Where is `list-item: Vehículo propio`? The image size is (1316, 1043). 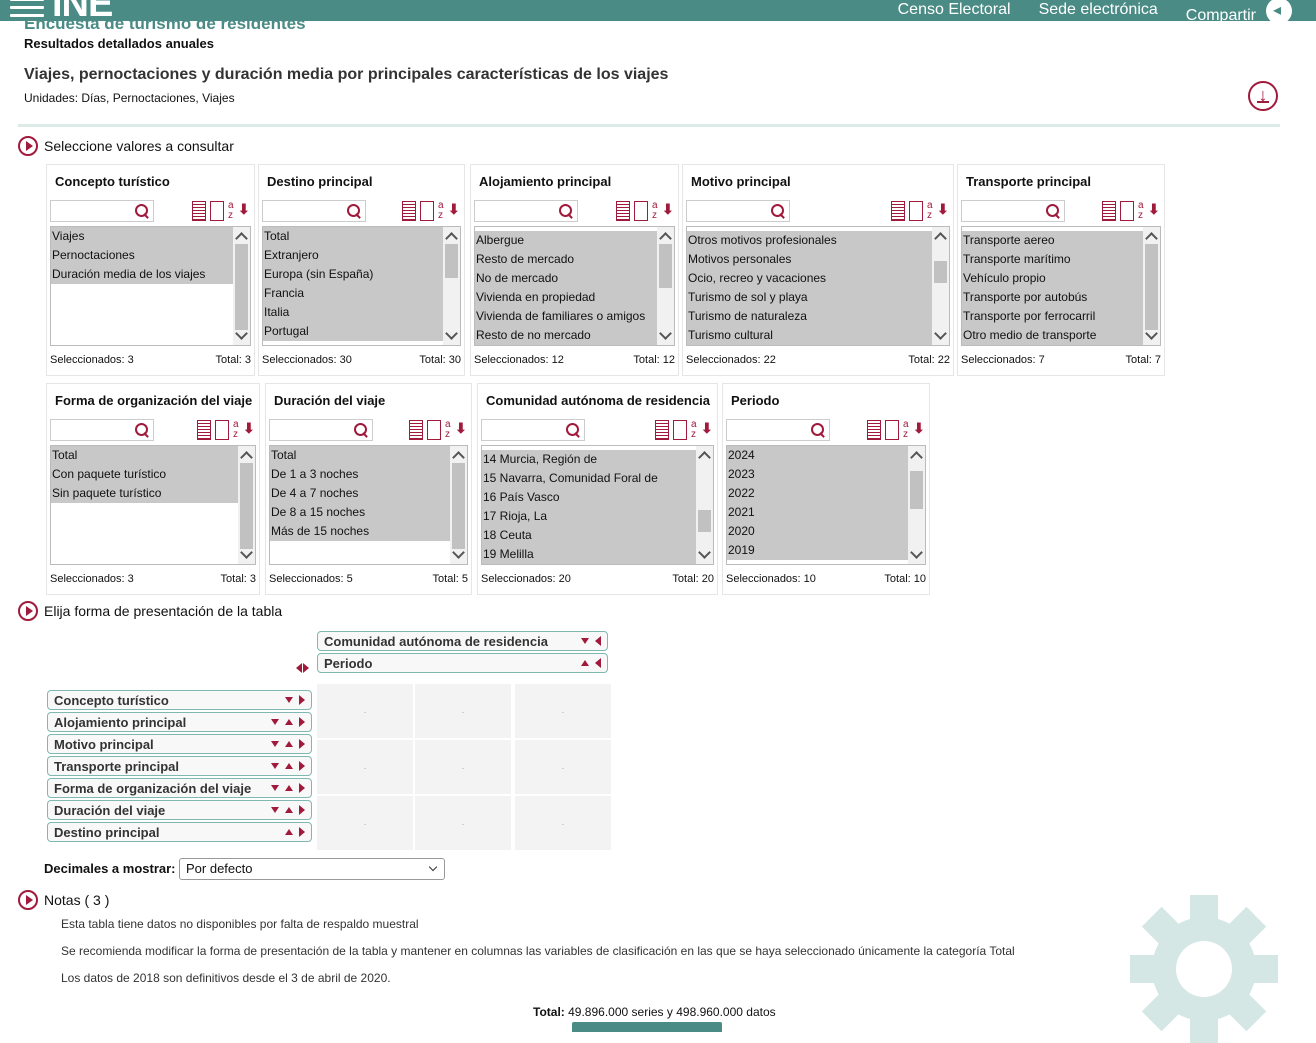
list-item: Vehículo propio is located at coordinates (1052, 278).